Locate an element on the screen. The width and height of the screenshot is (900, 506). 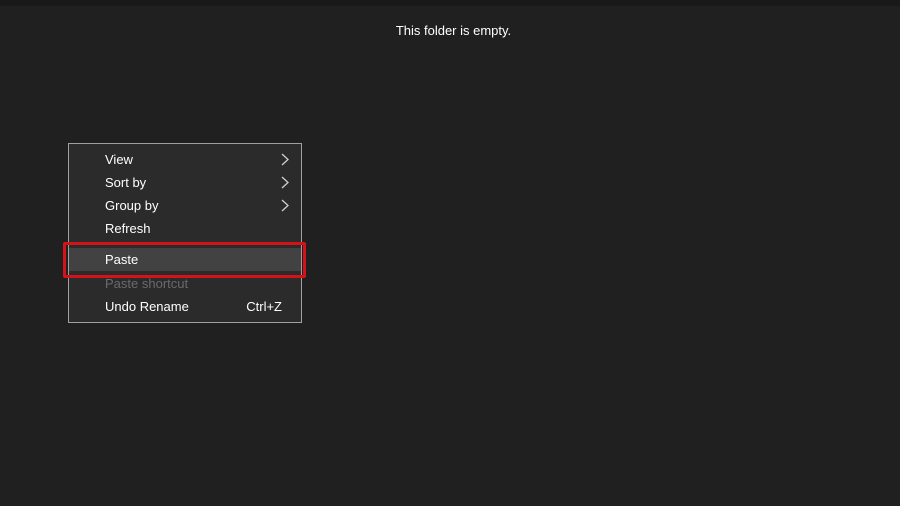
menu-item-shortcut: Ctrl+Z is located at coordinates (264, 306).